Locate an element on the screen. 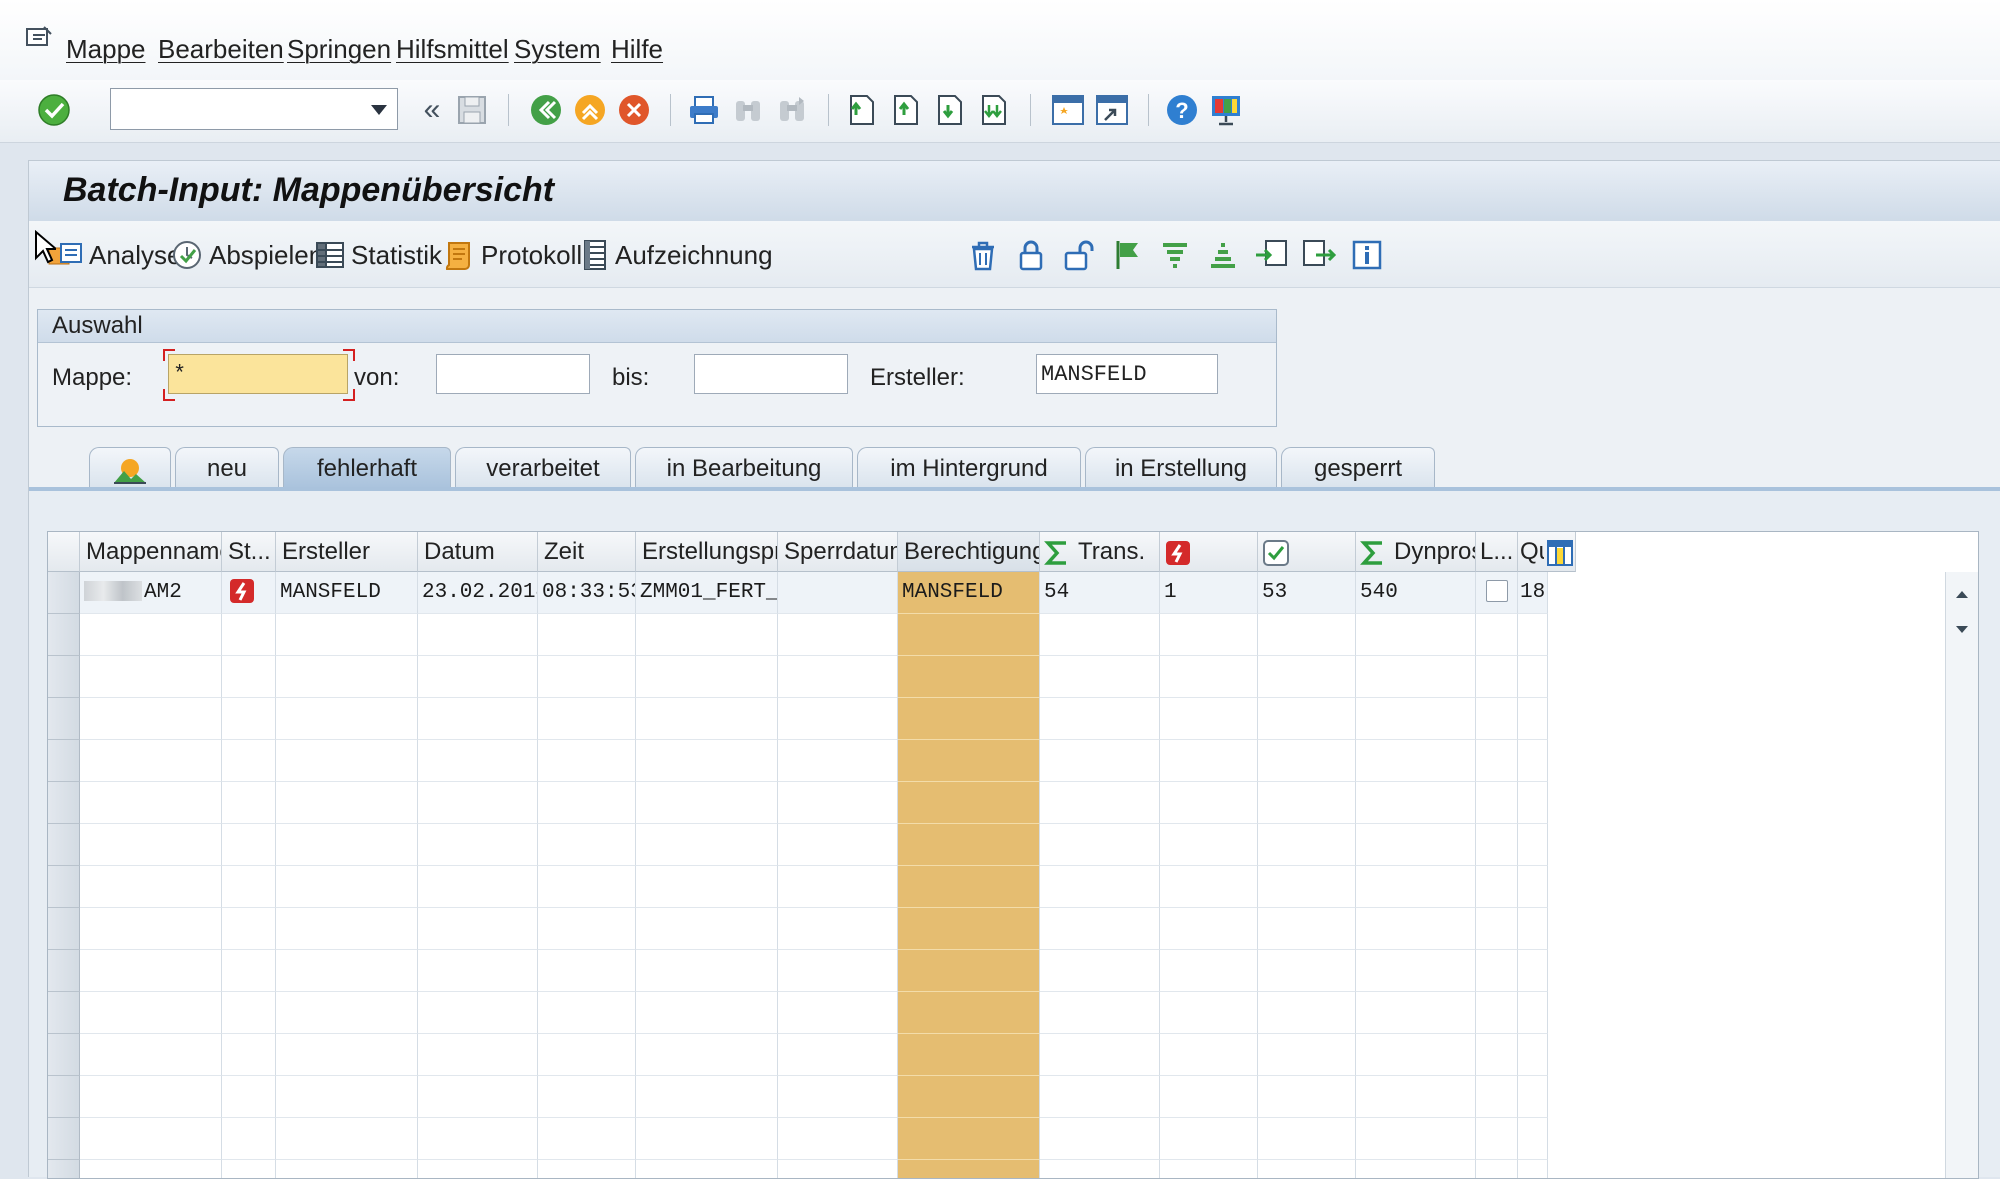 This screenshot has height=1179, width=2000. collapse-command-icon: « is located at coordinates (432, 110).